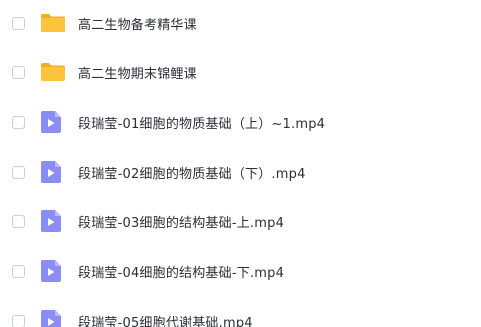 This screenshot has height=327, width=481. What do you see at coordinates (240, 72) in the screenshot?
I see `list-item: 高二生物期末锦鲤课` at bounding box center [240, 72].